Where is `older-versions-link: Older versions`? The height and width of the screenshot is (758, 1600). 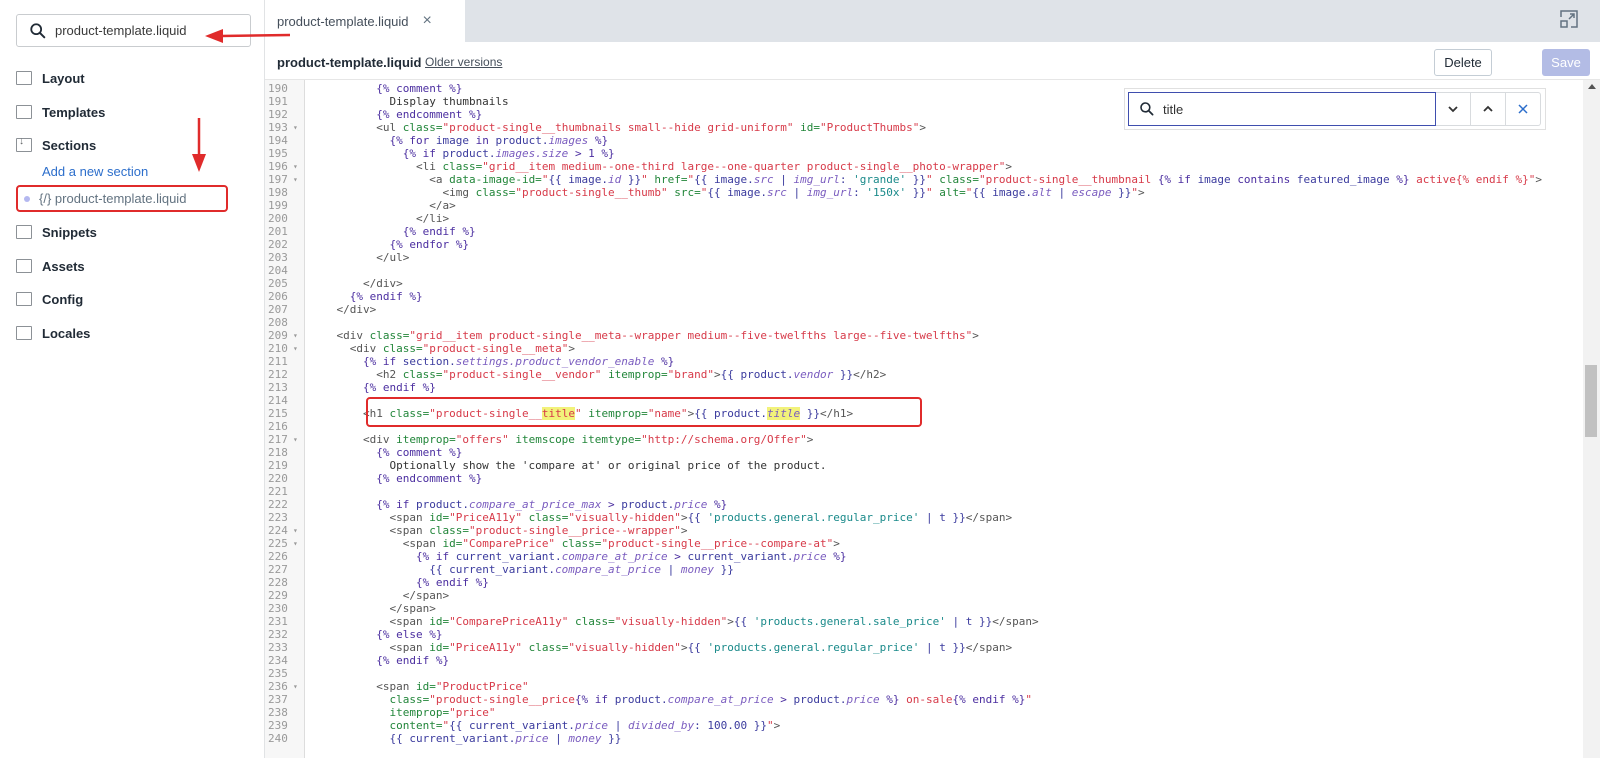
older-versions-link: Older versions is located at coordinates (463, 62).